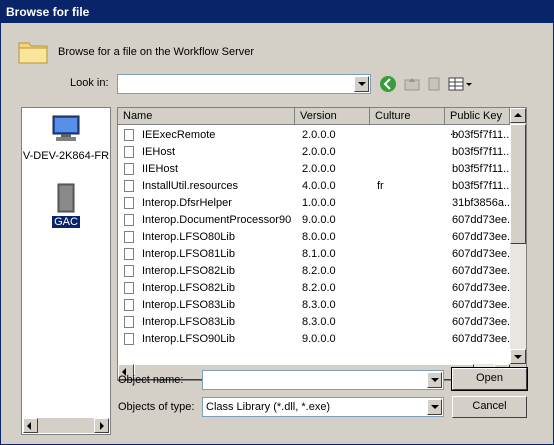  What do you see at coordinates (48, 12) in the screenshot?
I see `window-title: Browse for file` at bounding box center [48, 12].